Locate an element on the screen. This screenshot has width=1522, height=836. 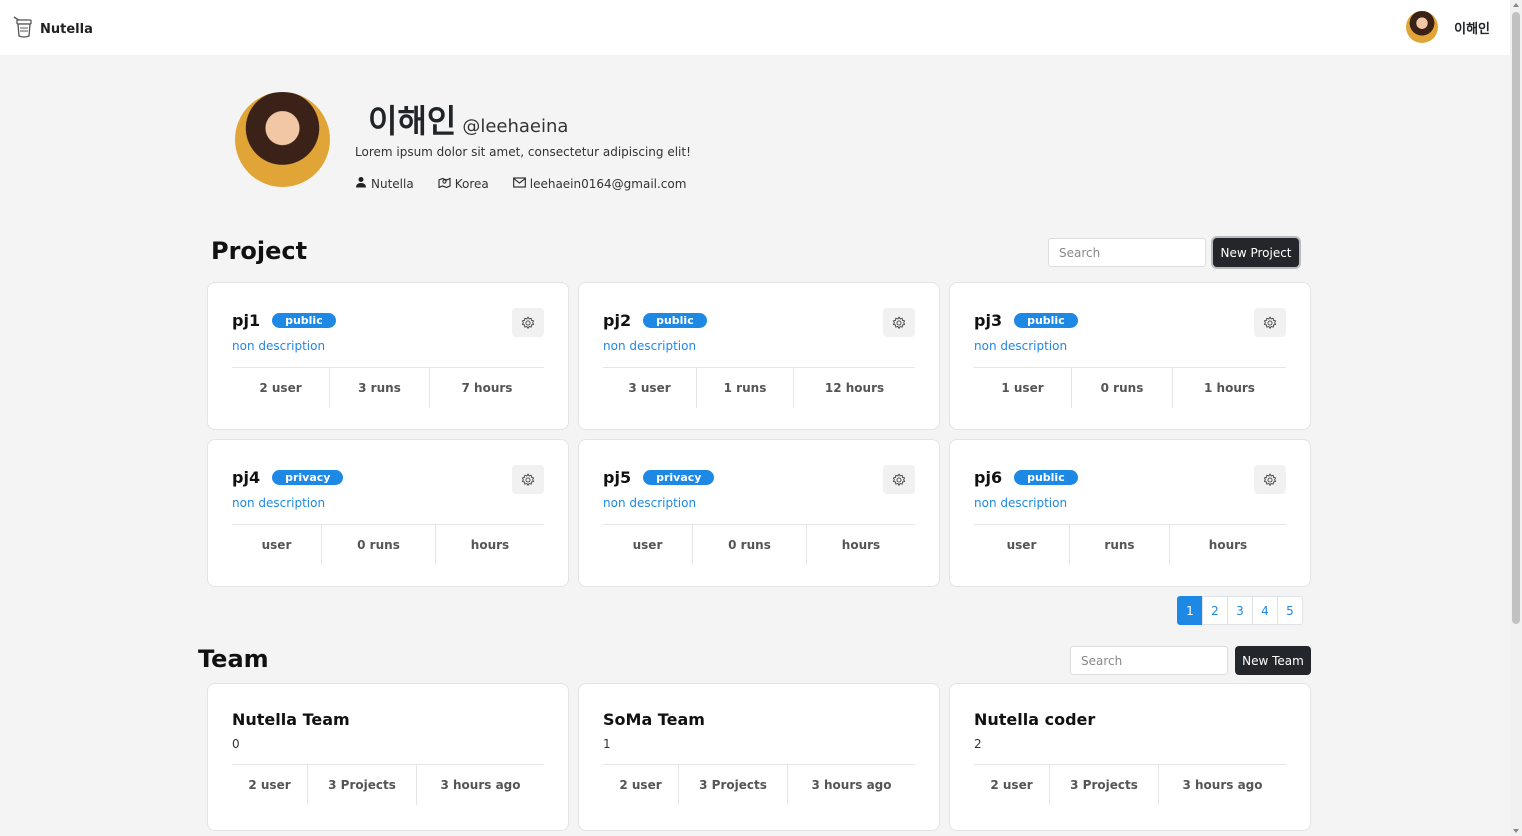
project-name: pj1 is located at coordinates (246, 320).